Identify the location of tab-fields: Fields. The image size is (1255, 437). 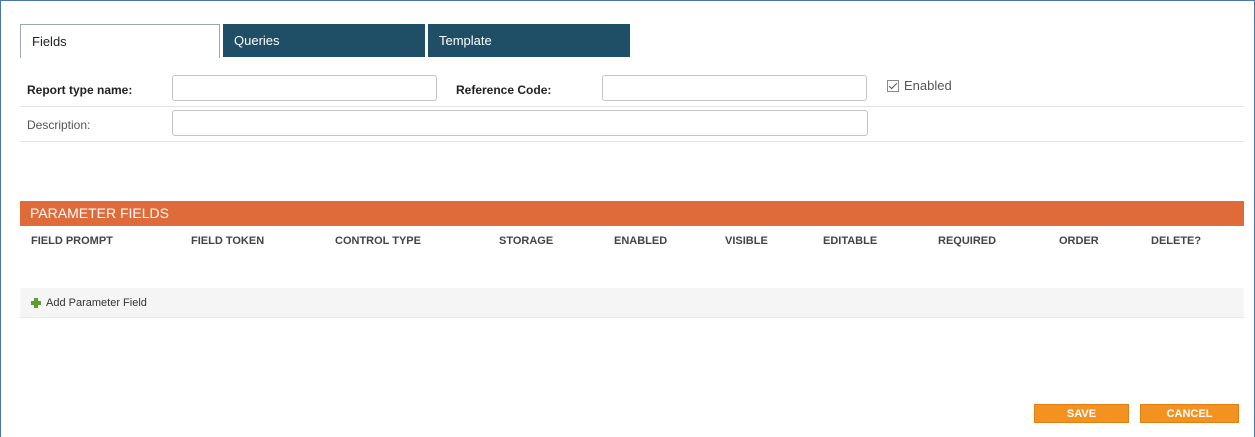
(120, 41).